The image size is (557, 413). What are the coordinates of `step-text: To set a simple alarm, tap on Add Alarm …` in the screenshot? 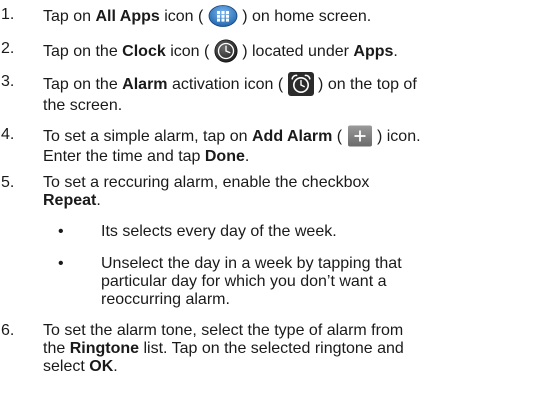 It's located at (299, 145).